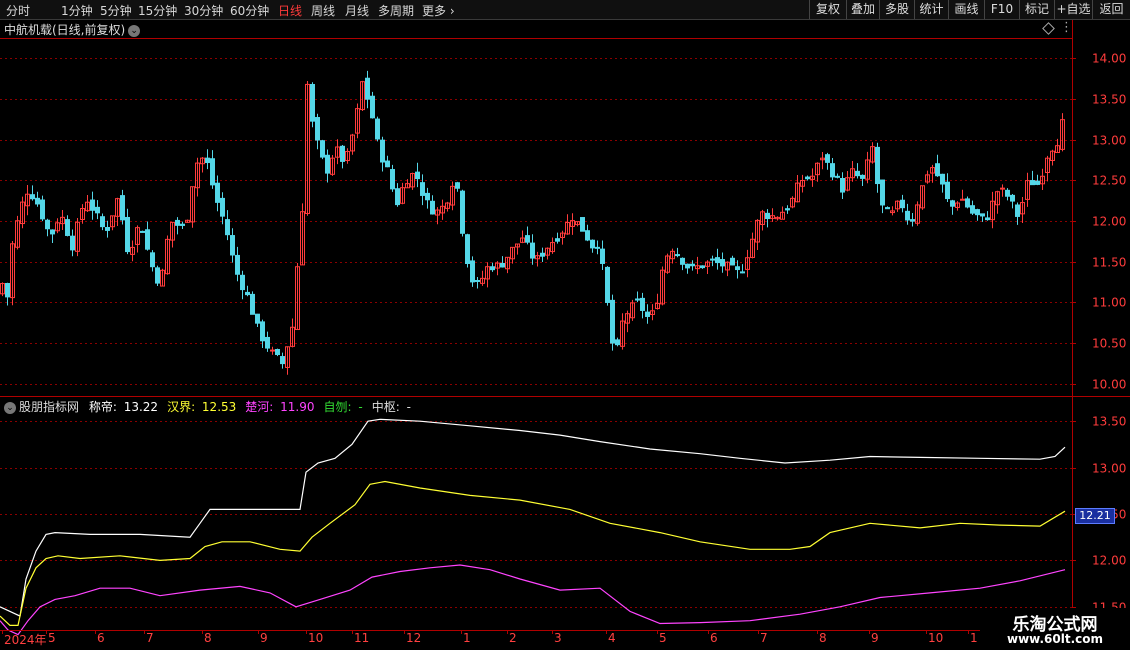  What do you see at coordinates (1095, 516) in the screenshot?
I see `current-price-tag: 12.21` at bounding box center [1095, 516].